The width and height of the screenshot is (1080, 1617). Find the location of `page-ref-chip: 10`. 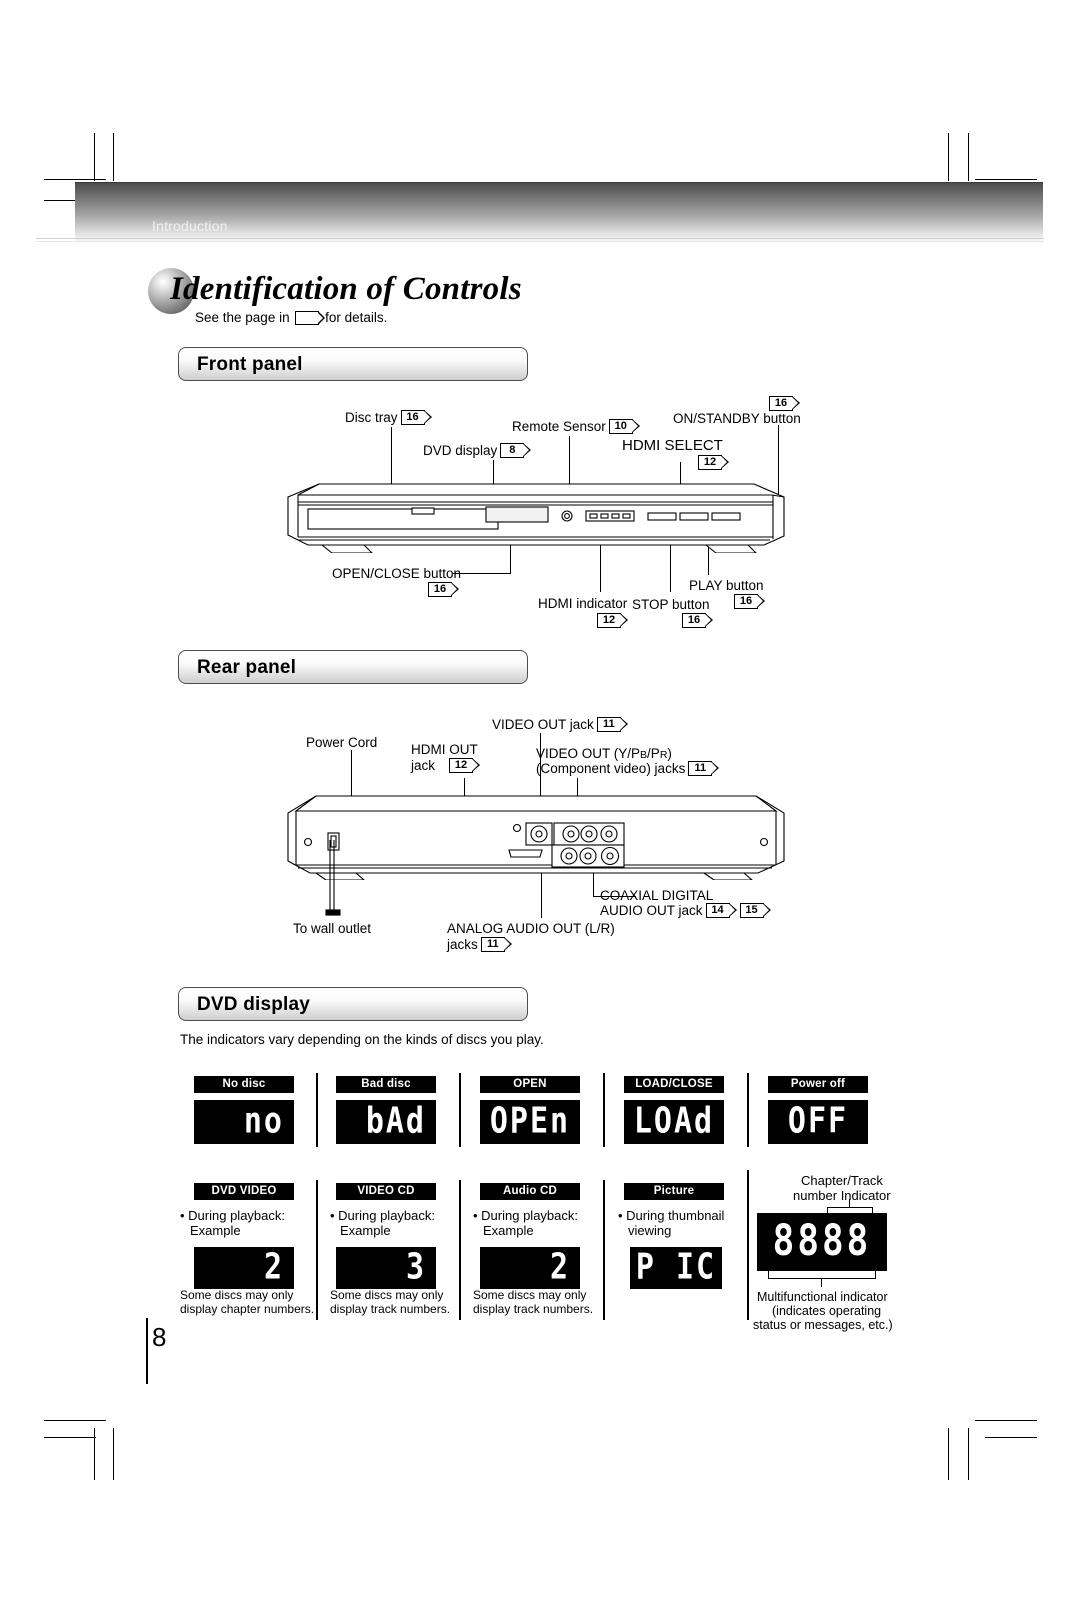

page-ref-chip: 10 is located at coordinates (624, 427).